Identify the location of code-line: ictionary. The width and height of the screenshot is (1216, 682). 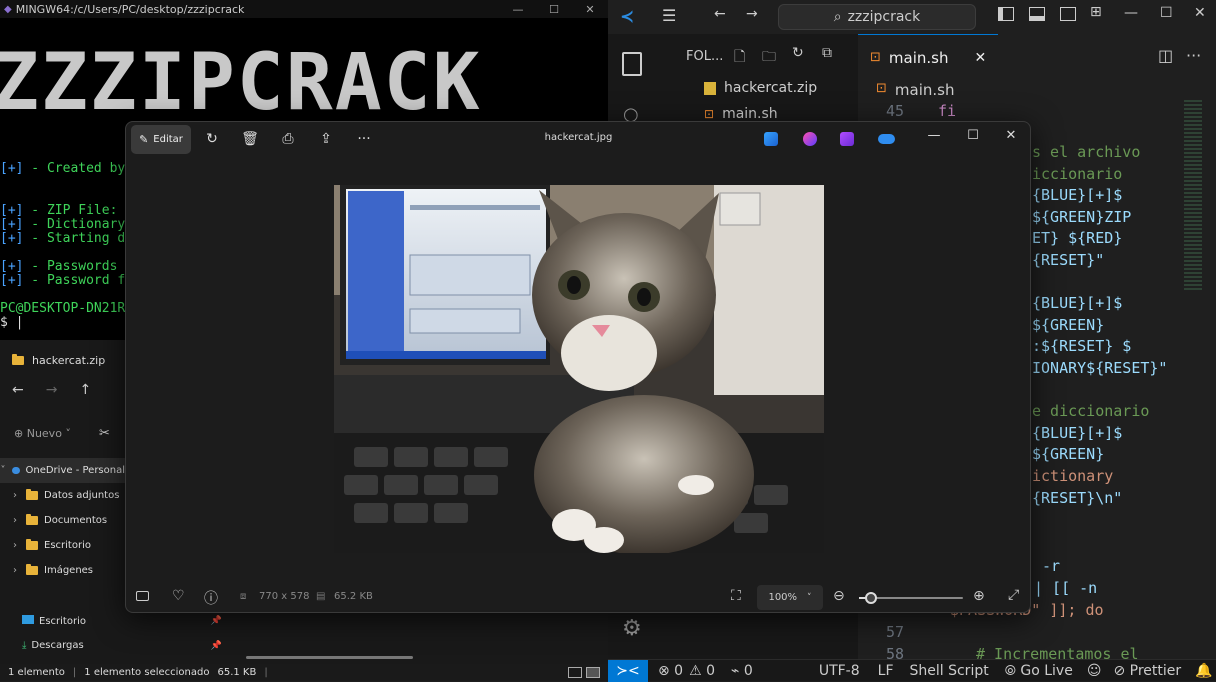
(1073, 476).